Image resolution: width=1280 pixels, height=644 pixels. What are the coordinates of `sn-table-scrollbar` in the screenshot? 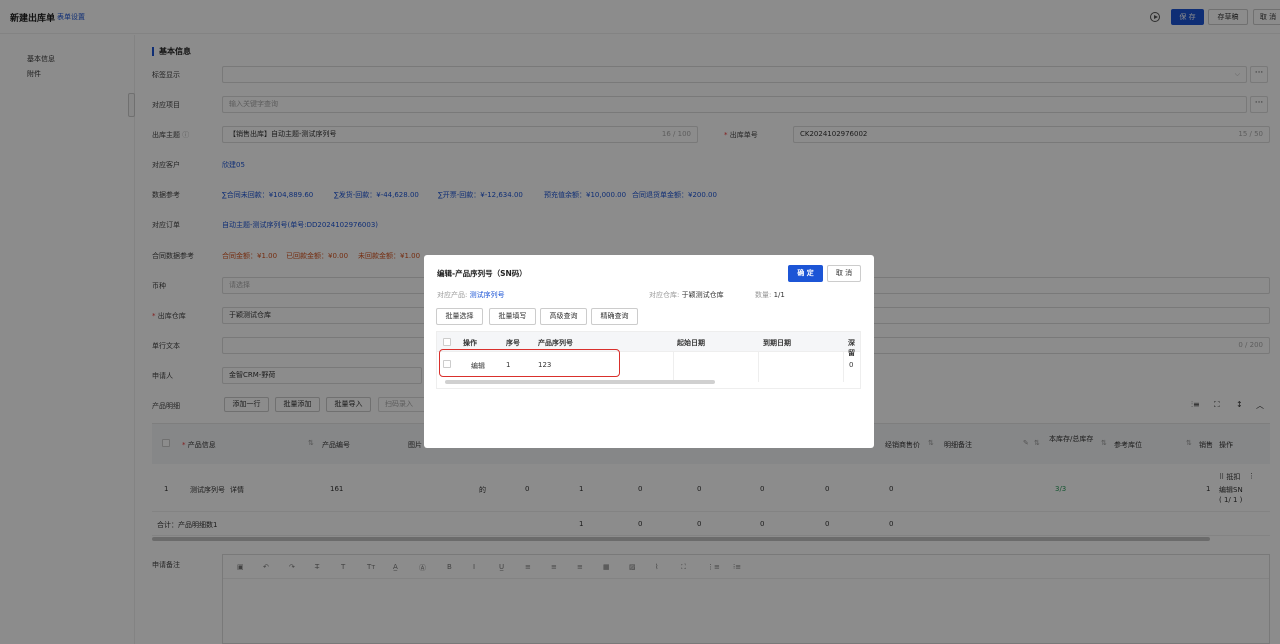 It's located at (580, 382).